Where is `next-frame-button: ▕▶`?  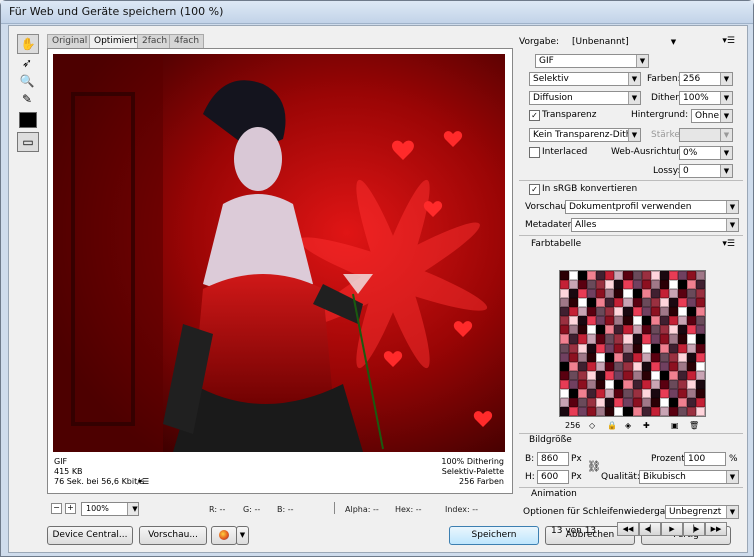 next-frame-button: ▕▶ is located at coordinates (694, 529).